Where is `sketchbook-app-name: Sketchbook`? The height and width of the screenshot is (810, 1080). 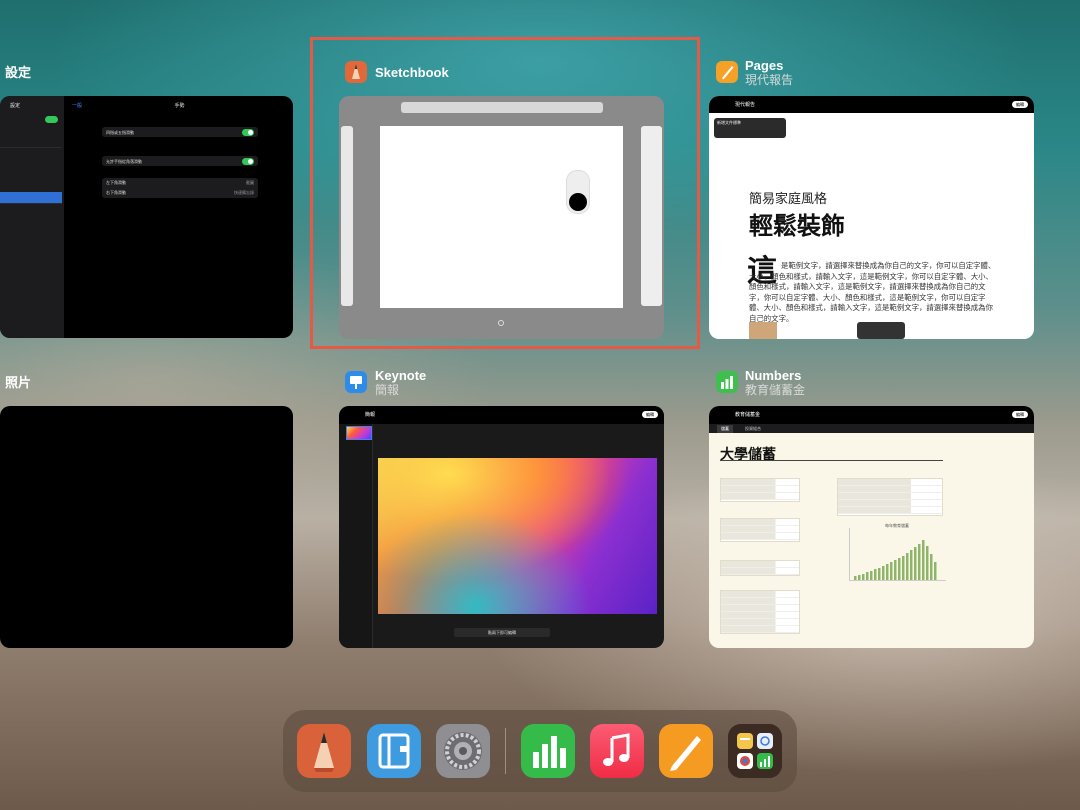 sketchbook-app-name: Sketchbook is located at coordinates (412, 72).